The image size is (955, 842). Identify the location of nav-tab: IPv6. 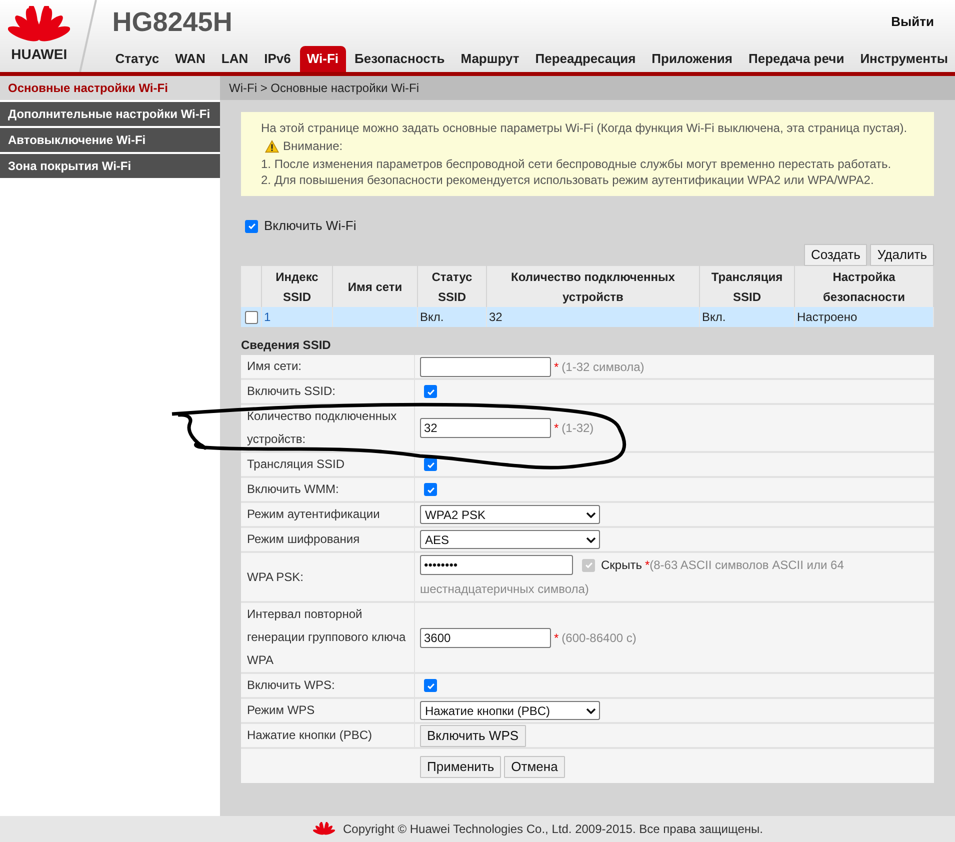
(277, 59).